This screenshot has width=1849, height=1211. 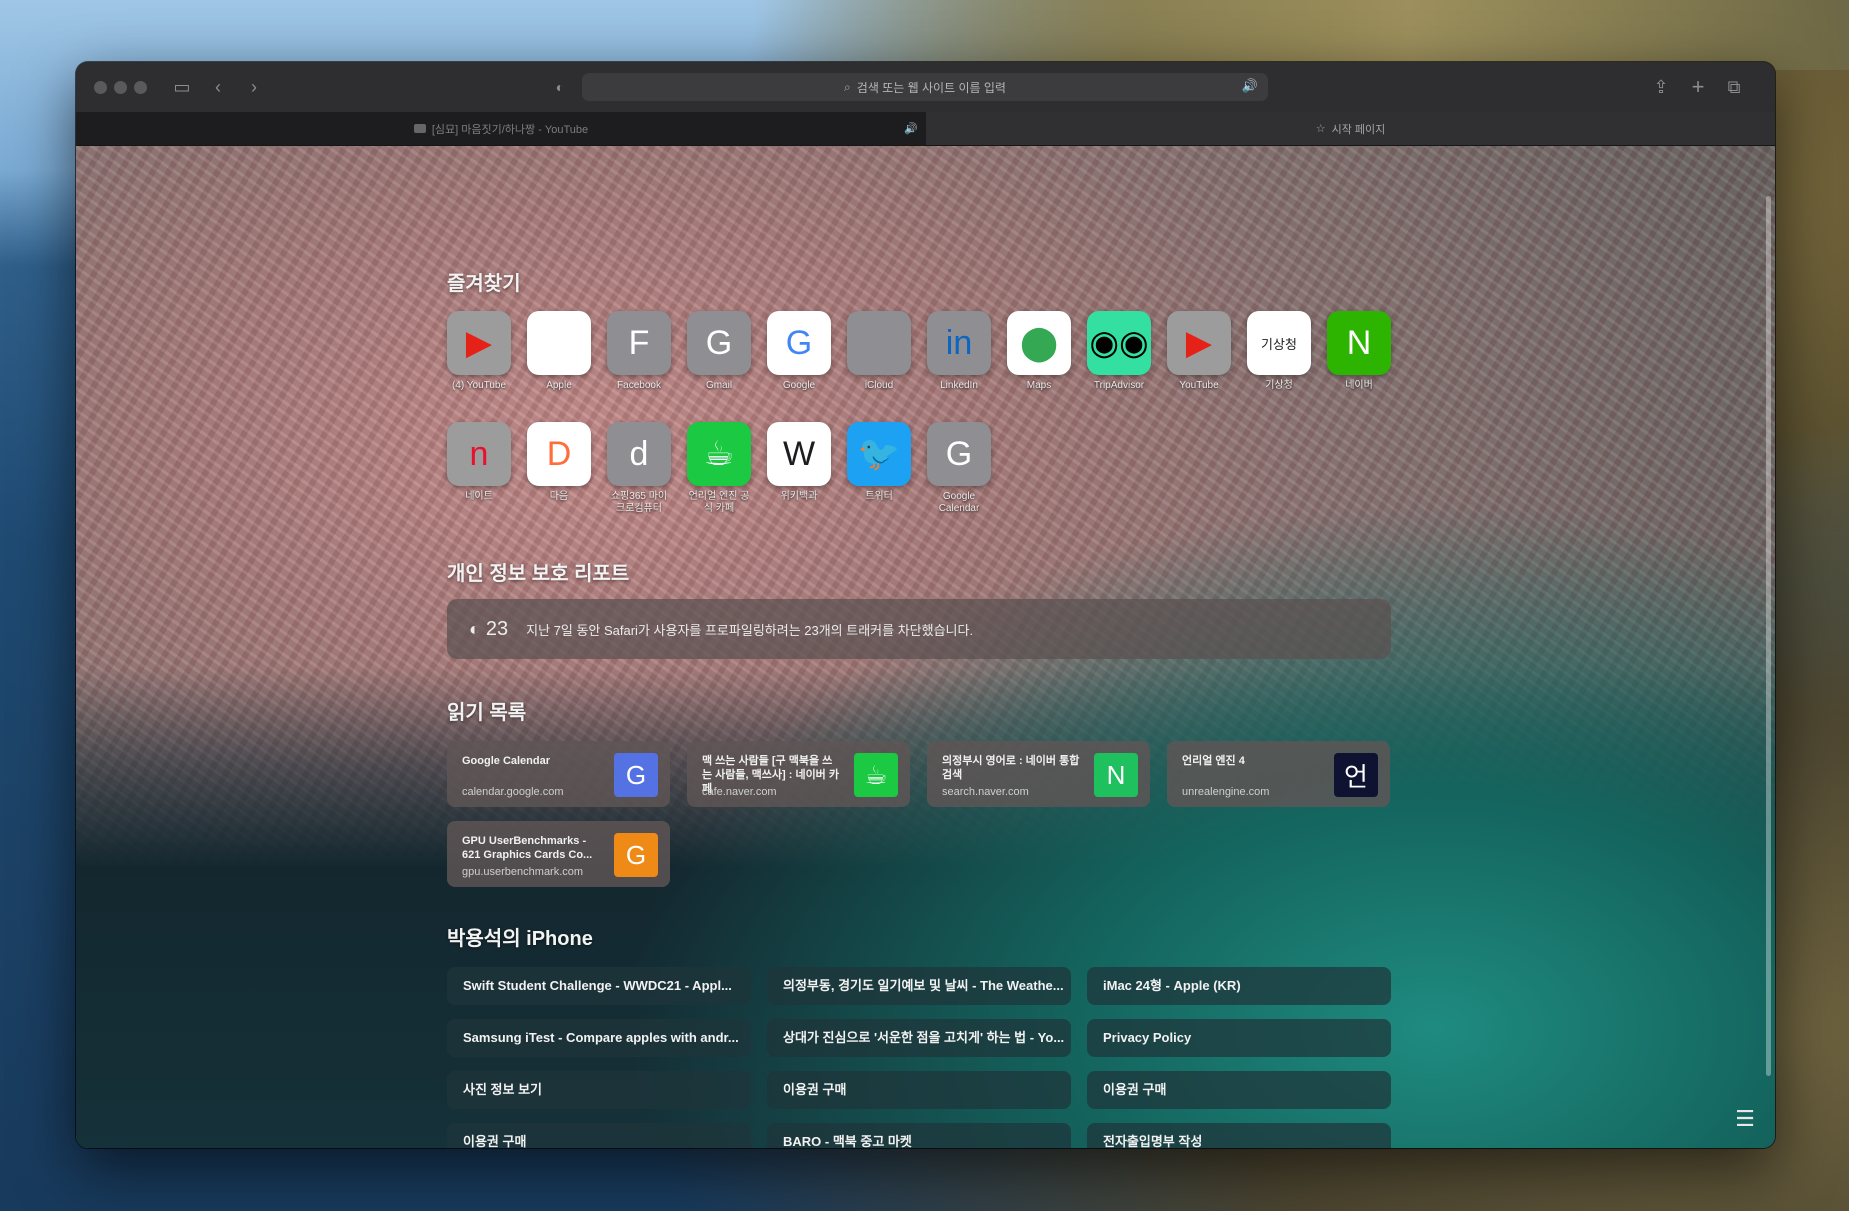 I want to click on danawa-icon: d, so click(x=639, y=454).